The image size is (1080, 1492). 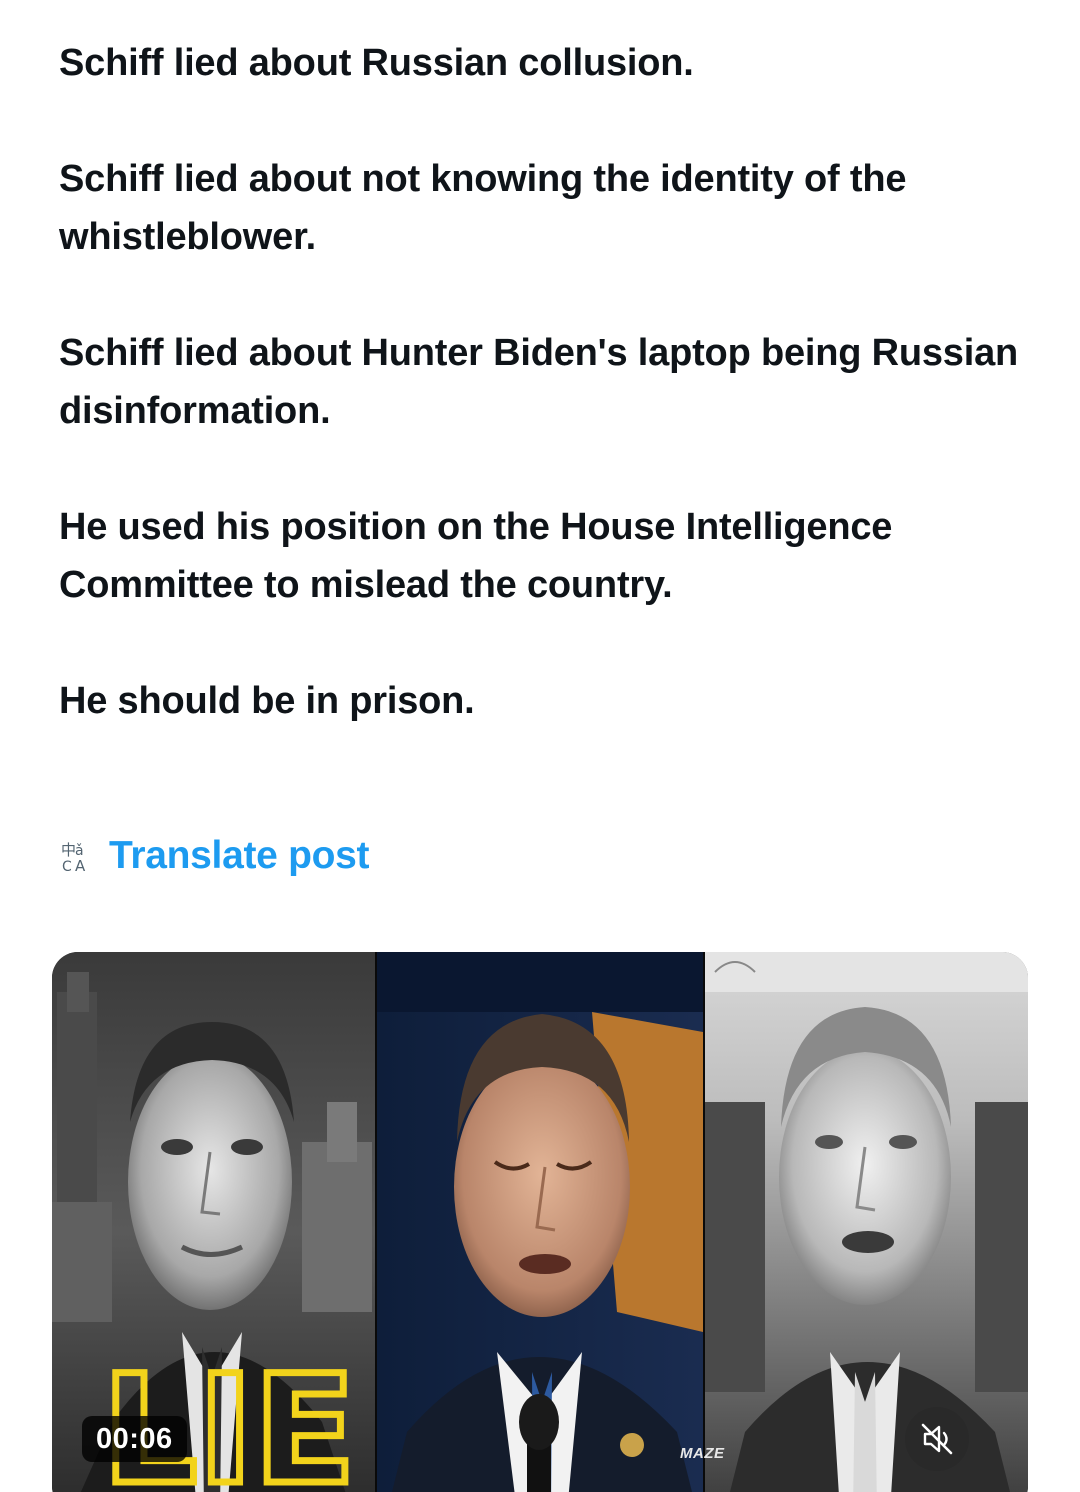 I want to click on speaker-muted-icon, so click(x=937, y=1439).